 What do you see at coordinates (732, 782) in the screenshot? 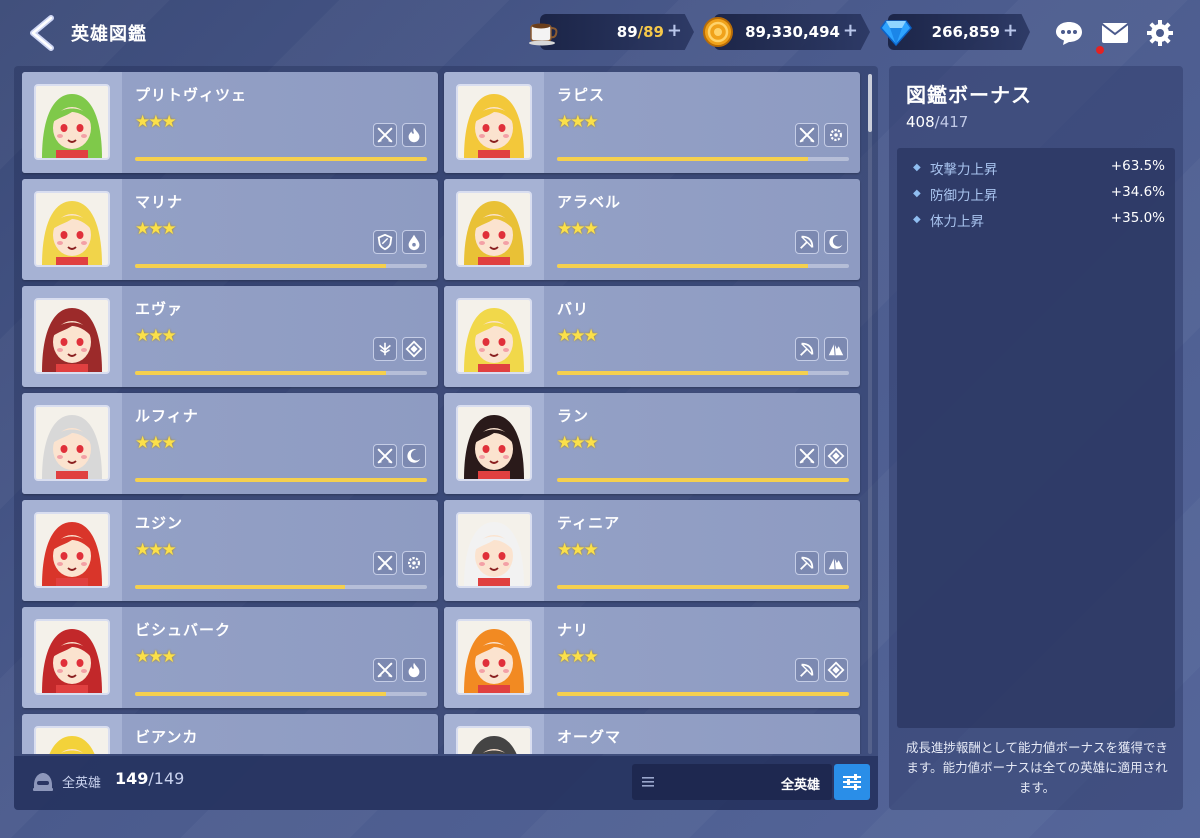
I see `hero-filter-dropdown: 全英雄` at bounding box center [732, 782].